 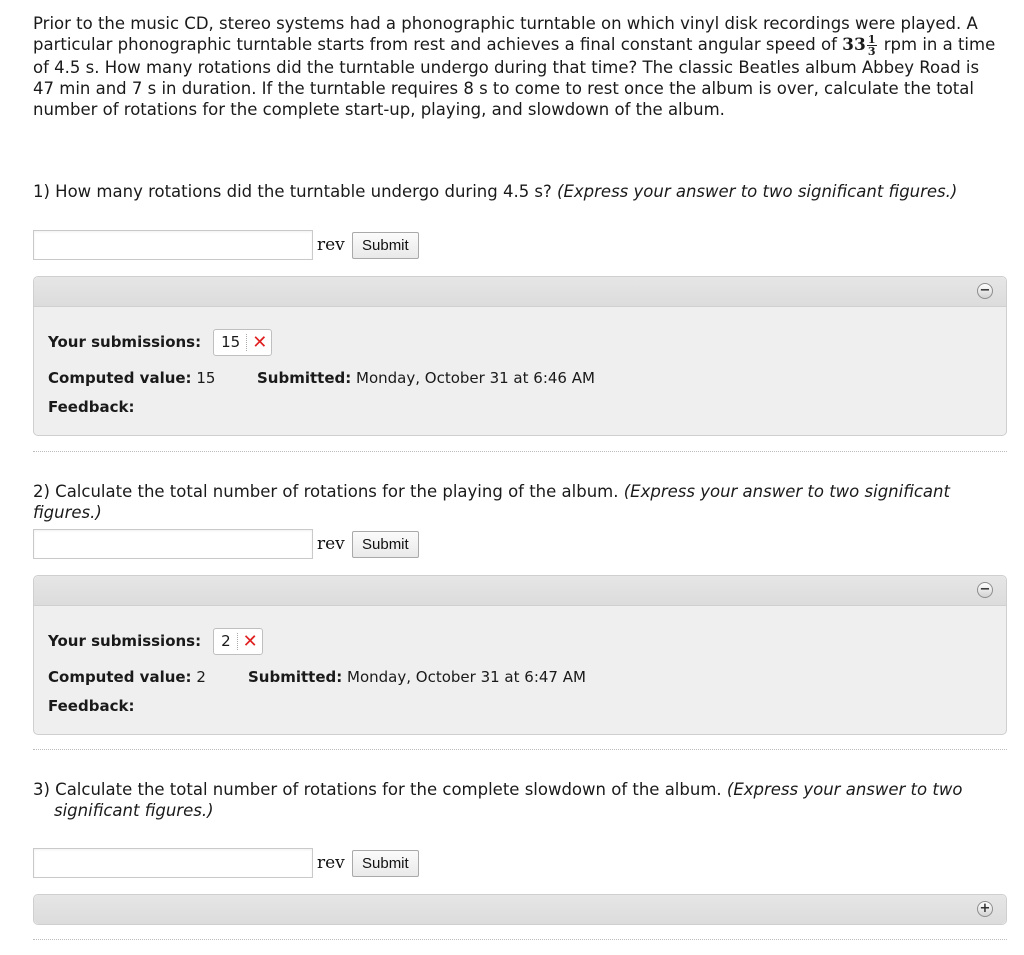 I want to click on question-1-answer-input, so click(x=173, y=245).